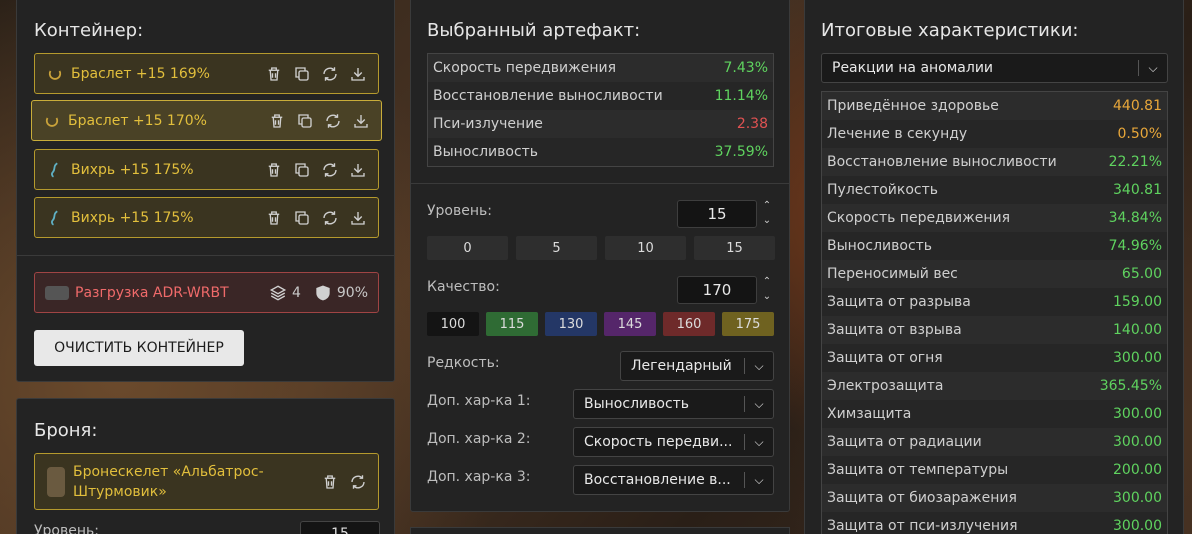  Describe the element at coordinates (534, 30) in the screenshot. I see `selected-artifact-title: Выбранный артефакт:` at that location.